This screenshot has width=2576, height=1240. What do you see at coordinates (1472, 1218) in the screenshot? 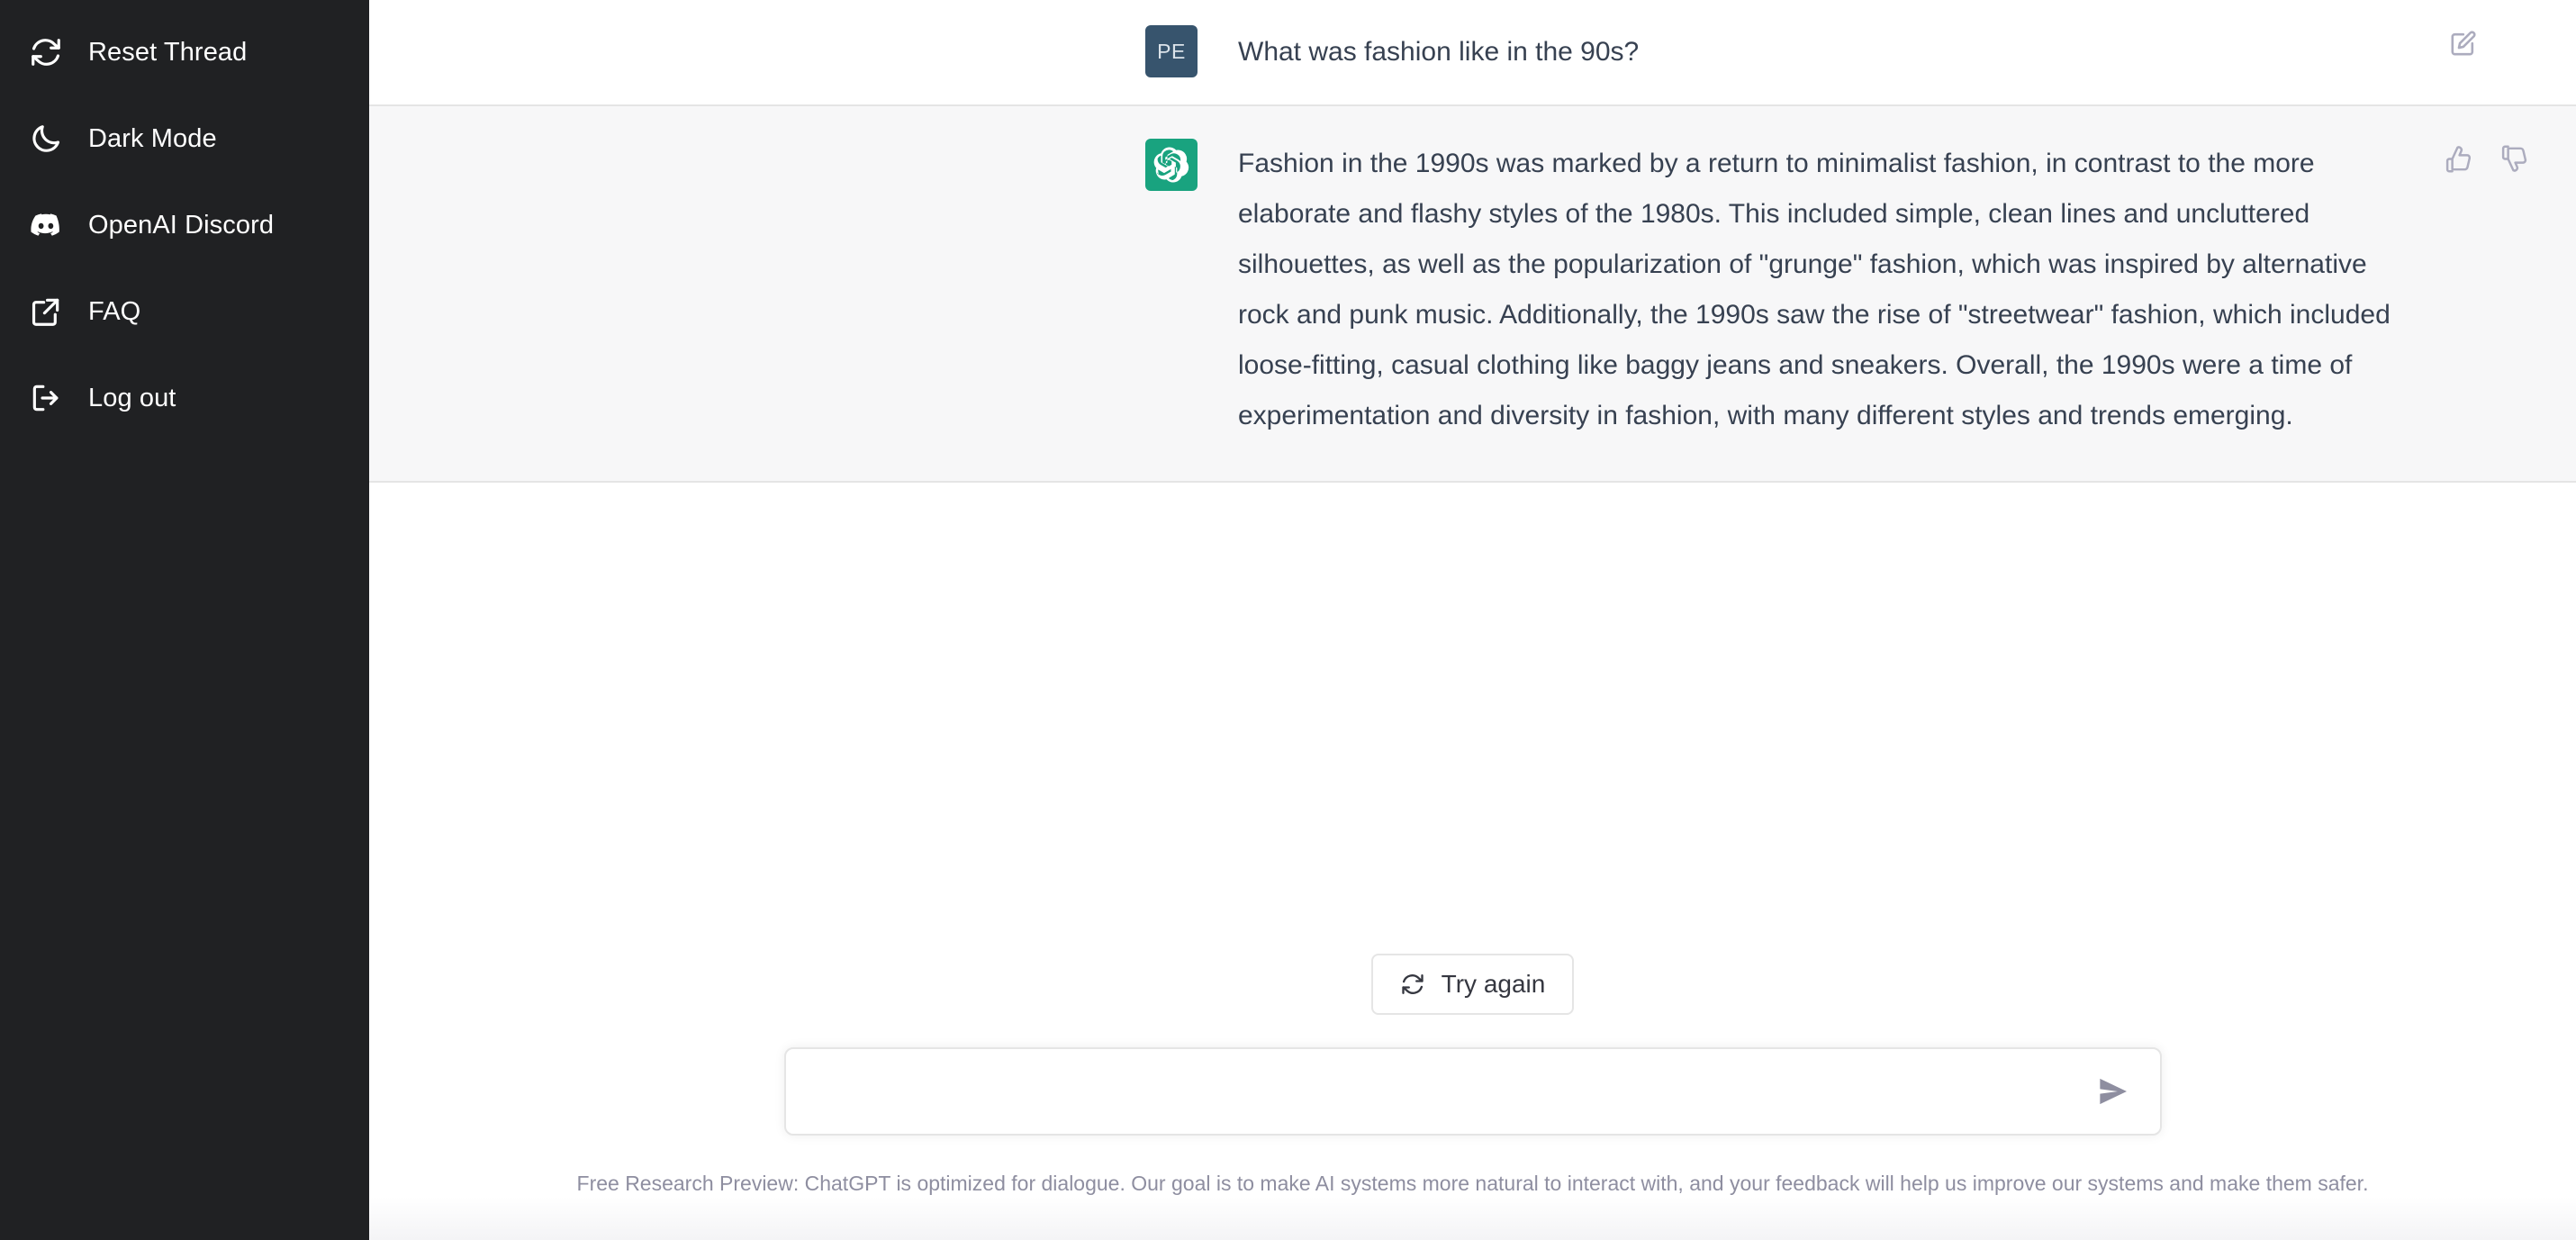
I see `bottom-fade` at bounding box center [1472, 1218].